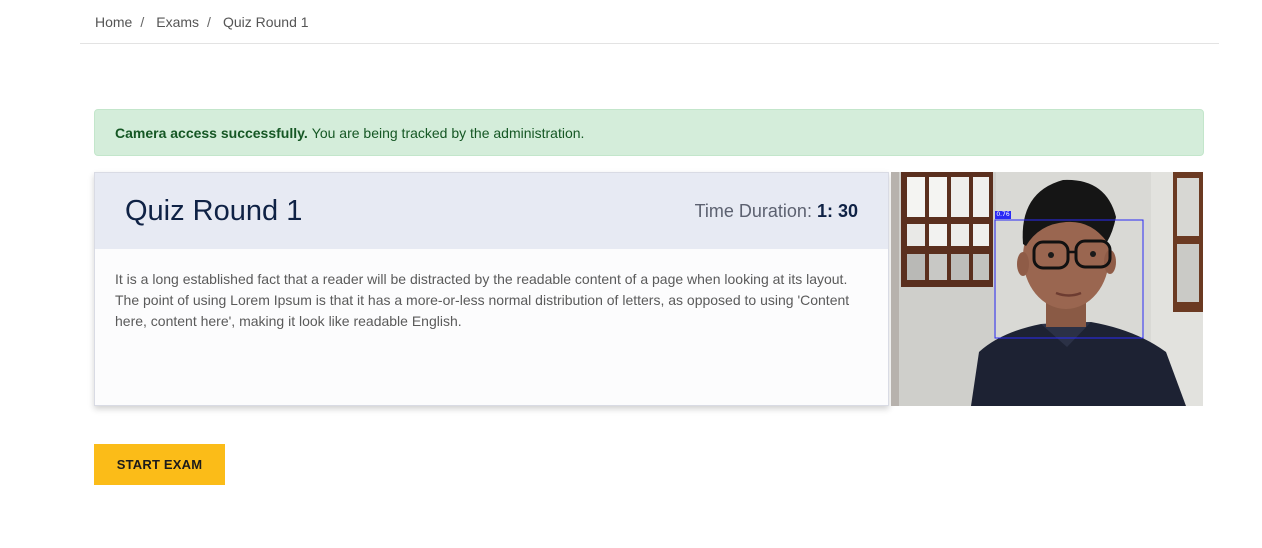 The width and height of the screenshot is (1262, 548). What do you see at coordinates (265, 21) in the screenshot?
I see `breadcrumb-current: Quiz Round 1` at bounding box center [265, 21].